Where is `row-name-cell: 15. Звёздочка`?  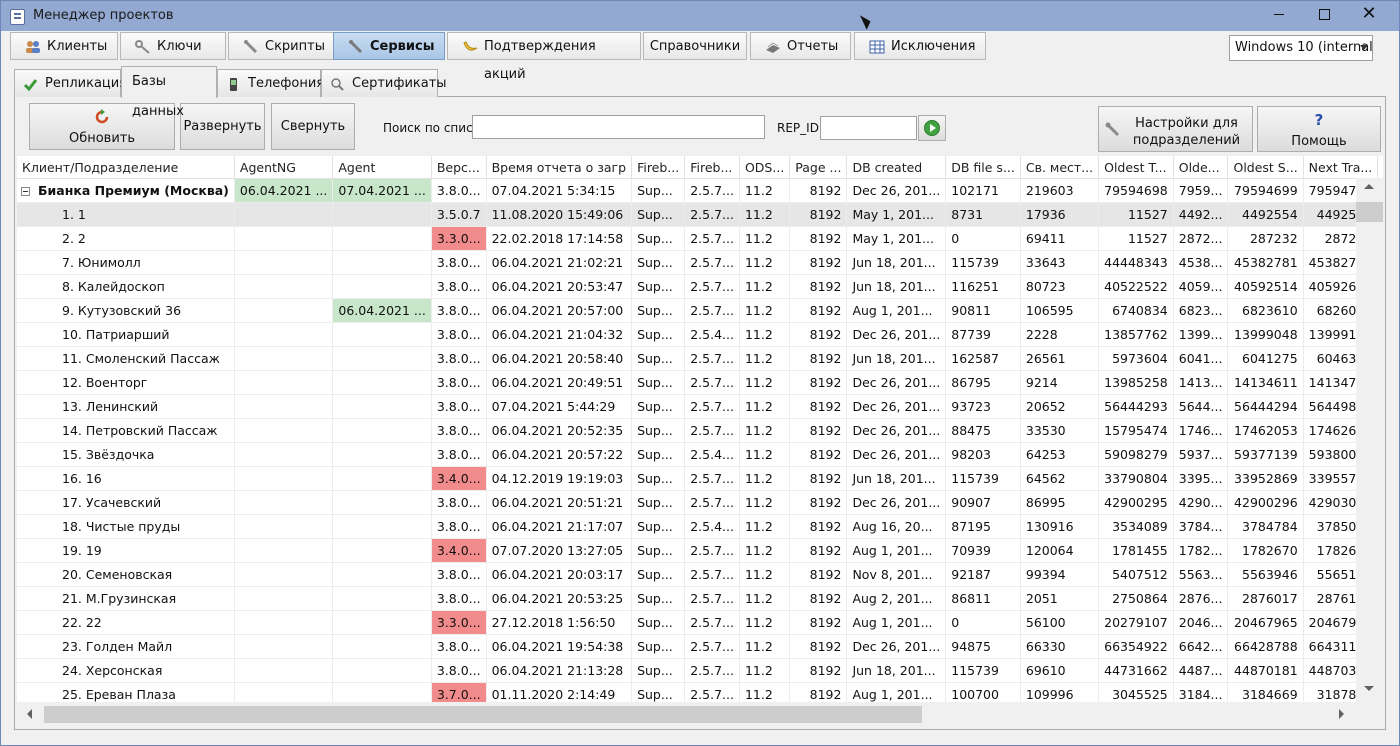
row-name-cell: 15. Звёздочка is located at coordinates (126, 454).